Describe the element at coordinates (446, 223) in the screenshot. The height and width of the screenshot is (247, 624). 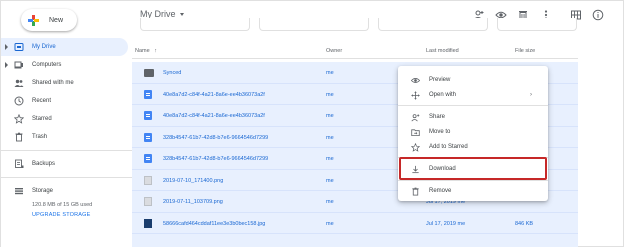
I see `file-modified: Jul 17, 2019 me` at that location.